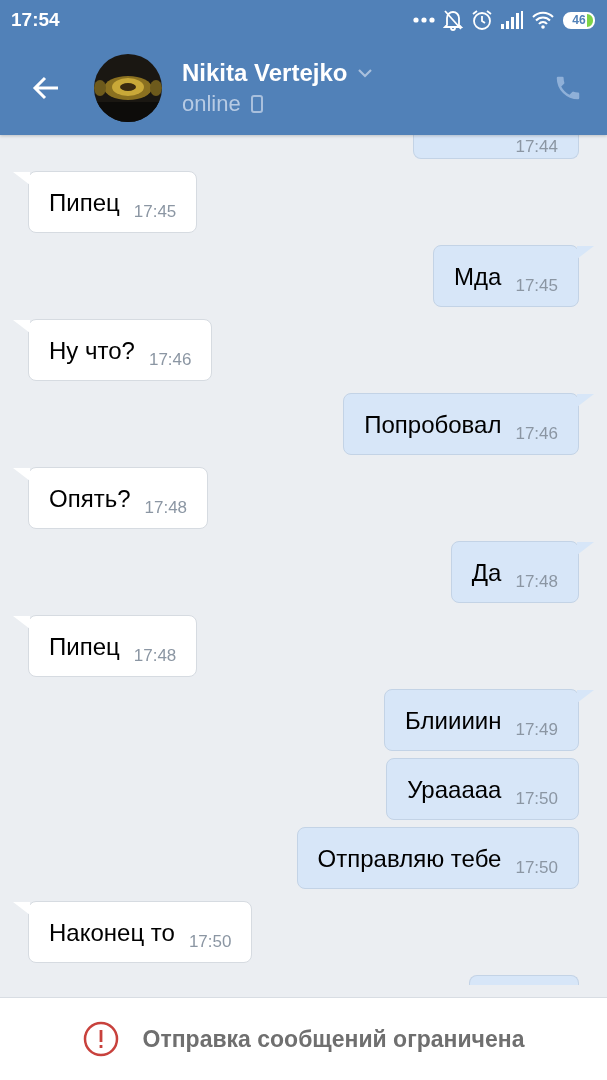  What do you see at coordinates (579, 20) in the screenshot?
I see `battery-indicator: 46` at bounding box center [579, 20].